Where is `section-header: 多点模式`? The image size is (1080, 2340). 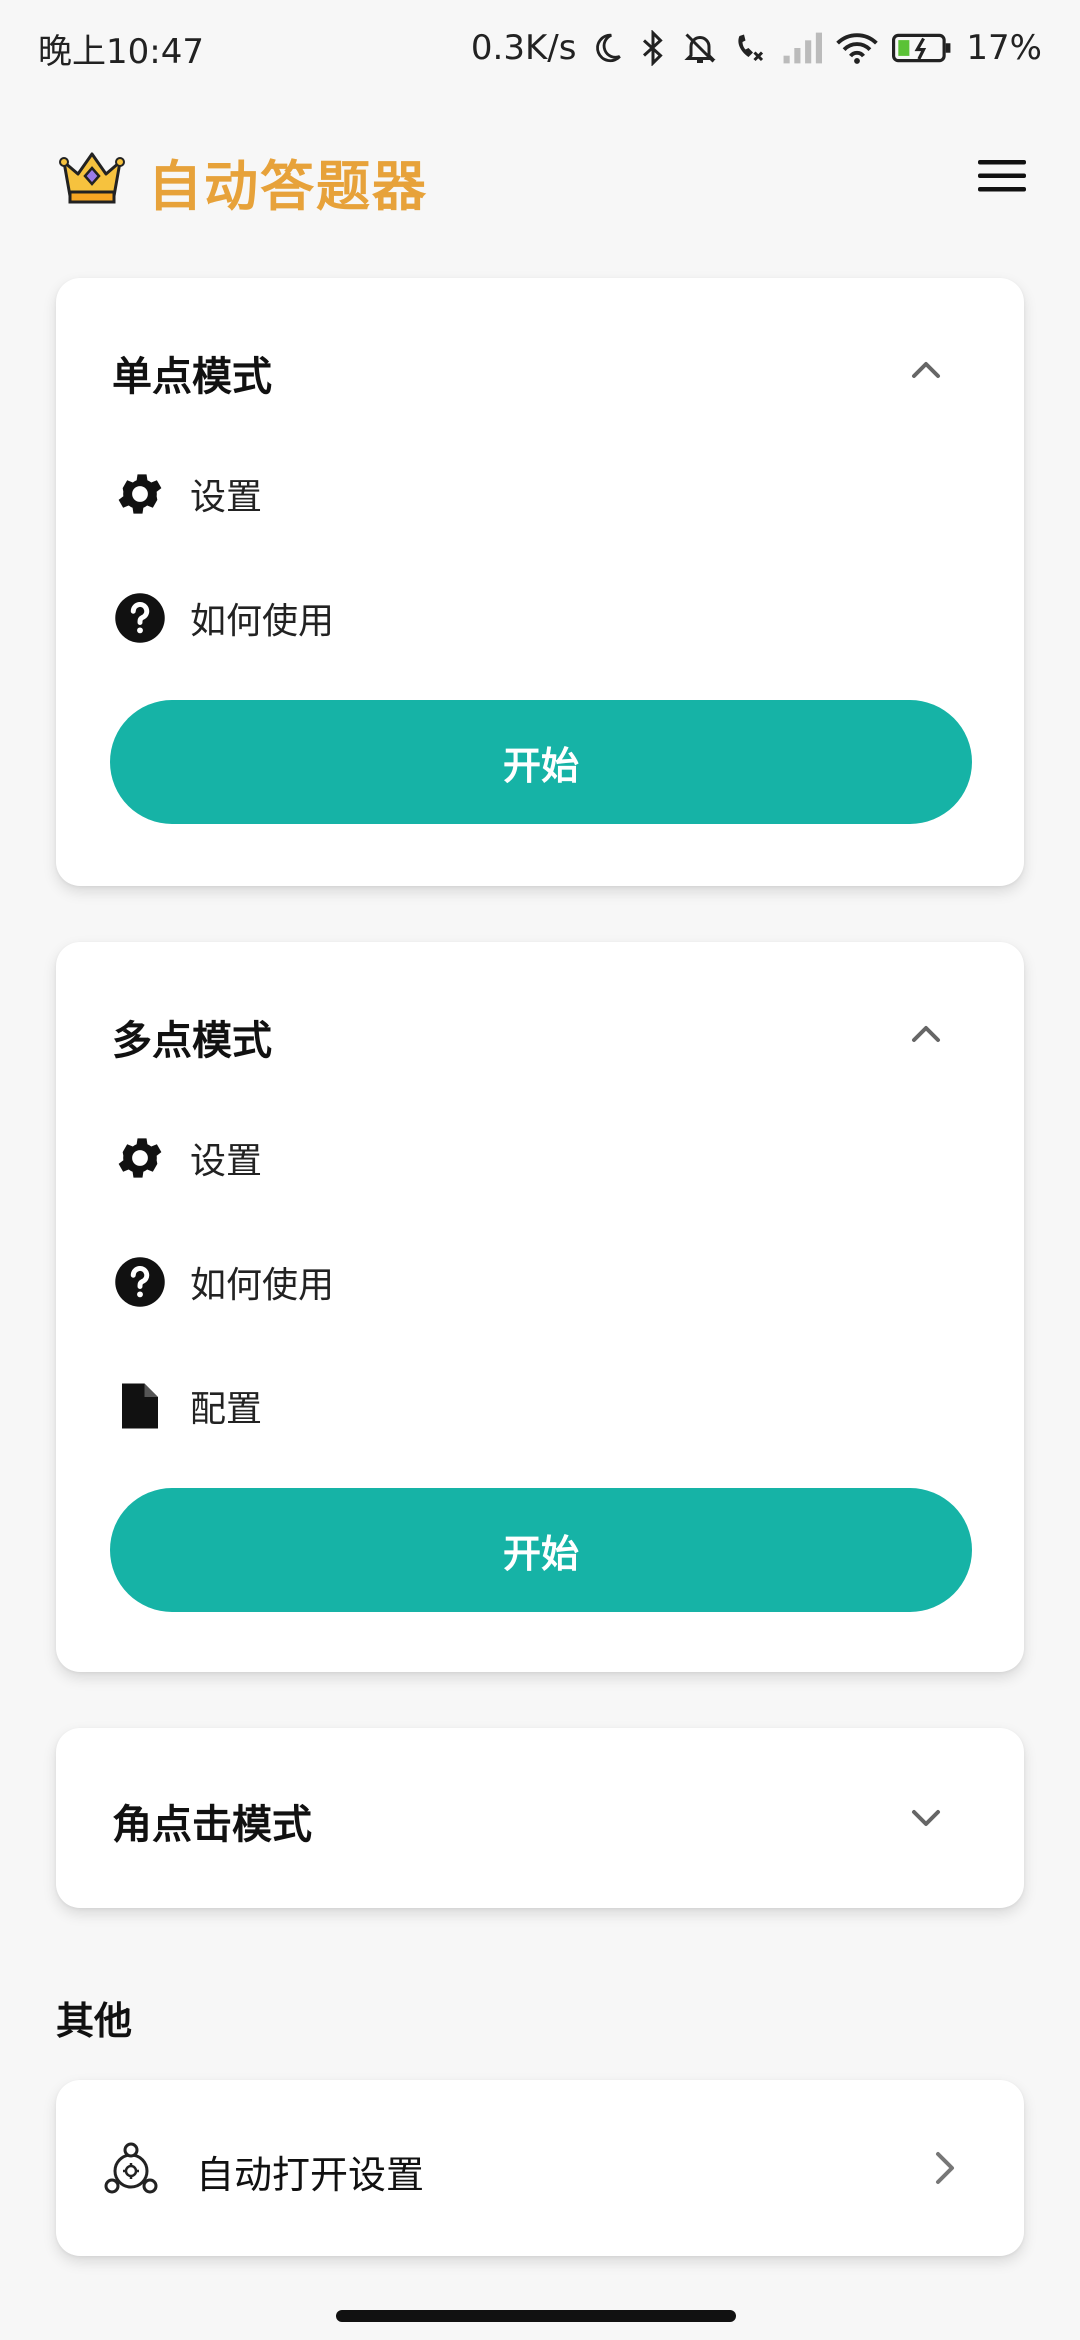 section-header: 多点模式 is located at coordinates (540, 1034).